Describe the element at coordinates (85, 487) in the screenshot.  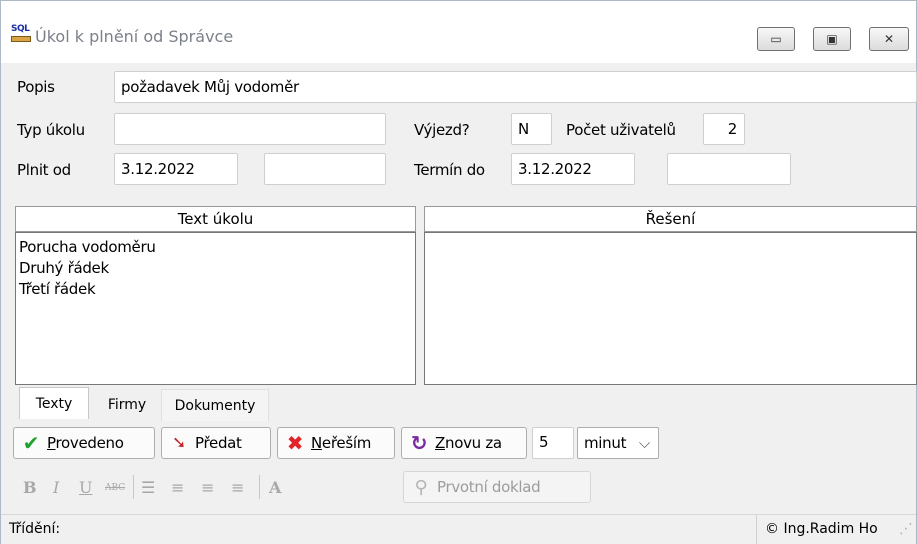
I see `underline-button: U` at that location.